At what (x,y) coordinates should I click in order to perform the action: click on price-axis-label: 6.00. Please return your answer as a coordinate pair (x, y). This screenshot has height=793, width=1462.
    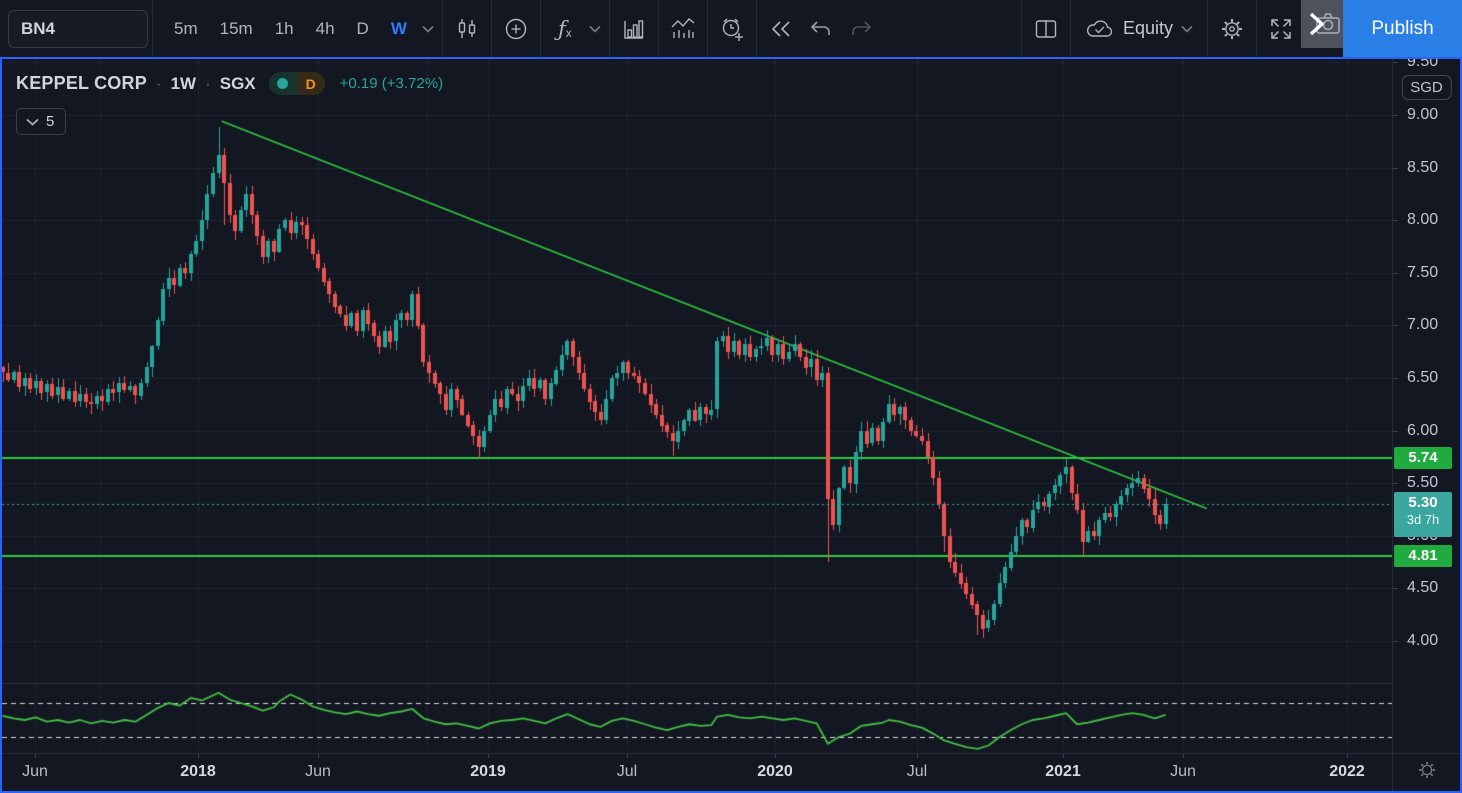
    Looking at the image, I should click on (1426, 431).